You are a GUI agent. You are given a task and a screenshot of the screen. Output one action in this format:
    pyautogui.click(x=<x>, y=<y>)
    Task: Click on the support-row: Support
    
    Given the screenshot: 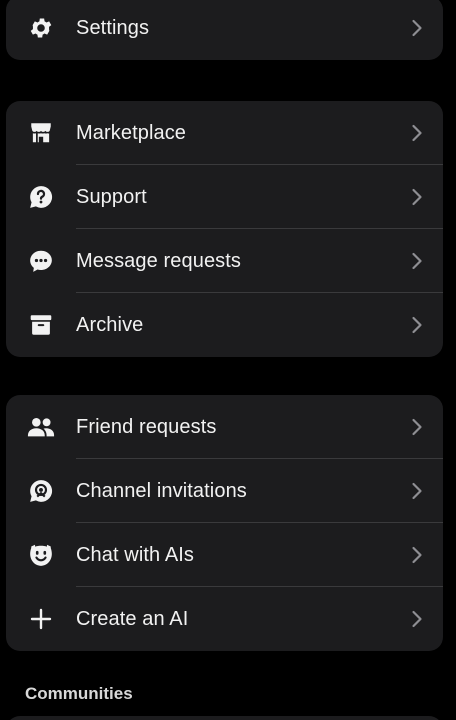 What is the action you would take?
    pyautogui.click(x=224, y=197)
    